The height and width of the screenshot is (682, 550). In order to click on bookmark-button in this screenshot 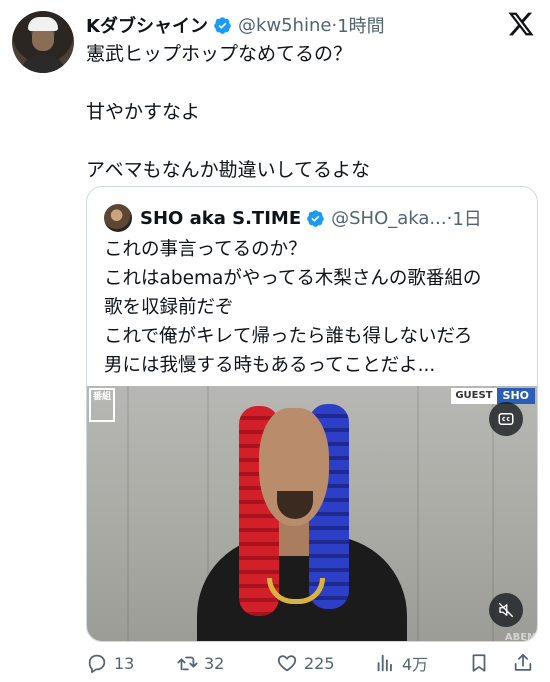, I will do `click(482, 663)`.